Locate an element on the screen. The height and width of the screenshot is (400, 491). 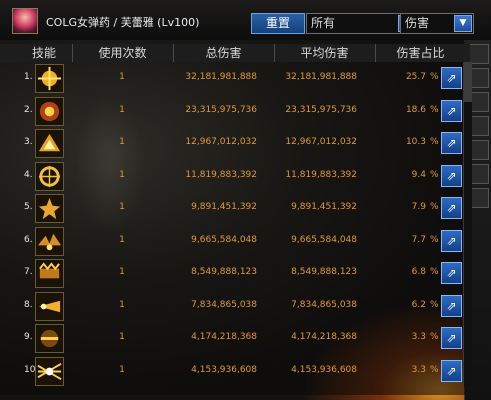
table-row: 2. 1 23,315,975,736 23,315,975,736 18.6% ⇗ is located at coordinates (235, 111).